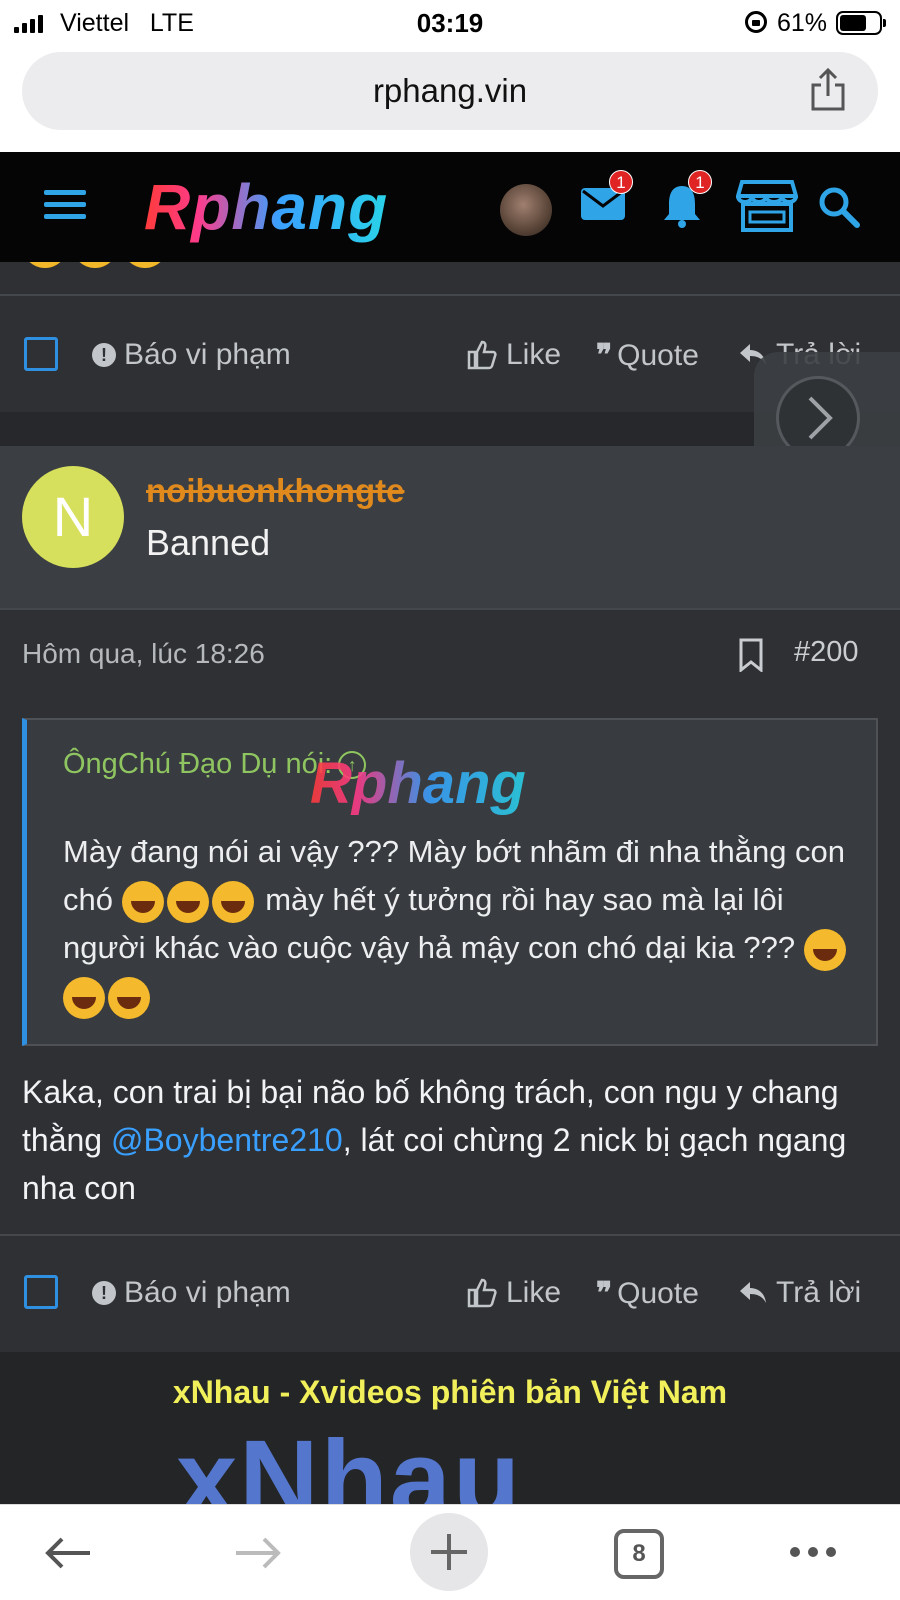 The width and height of the screenshot is (900, 1600). I want to click on quote-author-label: ÔngChú Đạo Dụ nói:, so click(198, 764).